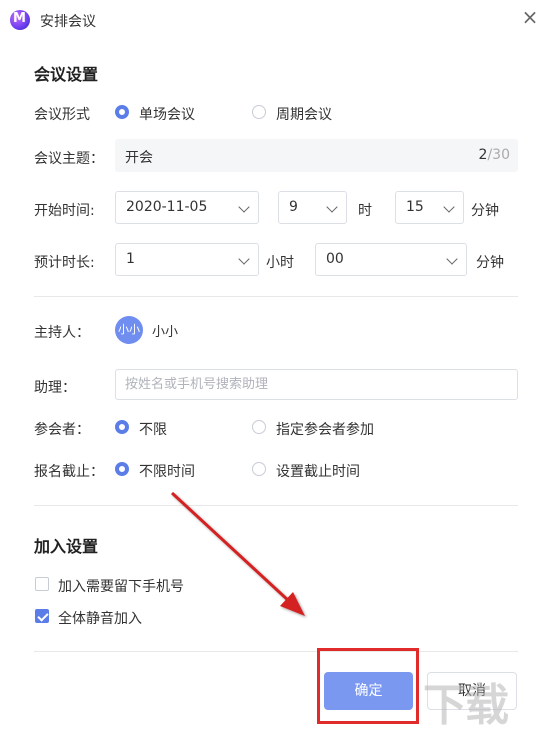 This screenshot has width=552, height=735. I want to click on duration-minutes-select: 00, so click(391, 259).